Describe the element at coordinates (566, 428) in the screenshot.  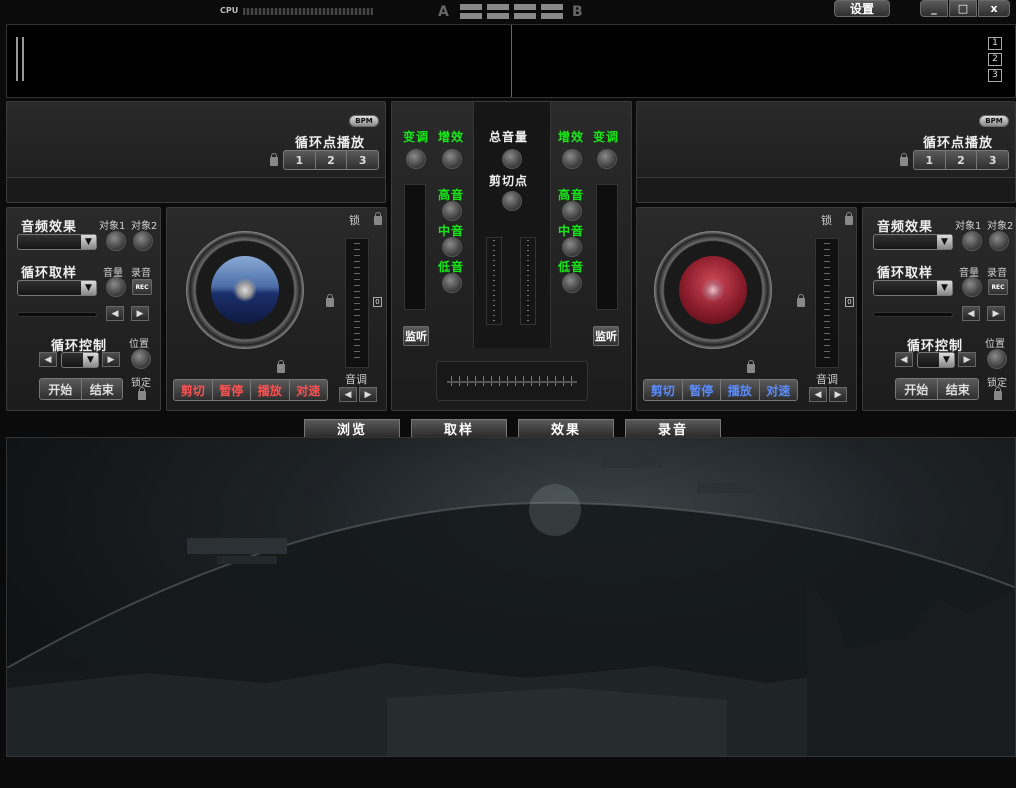
I see `tab-effect: 效果` at that location.